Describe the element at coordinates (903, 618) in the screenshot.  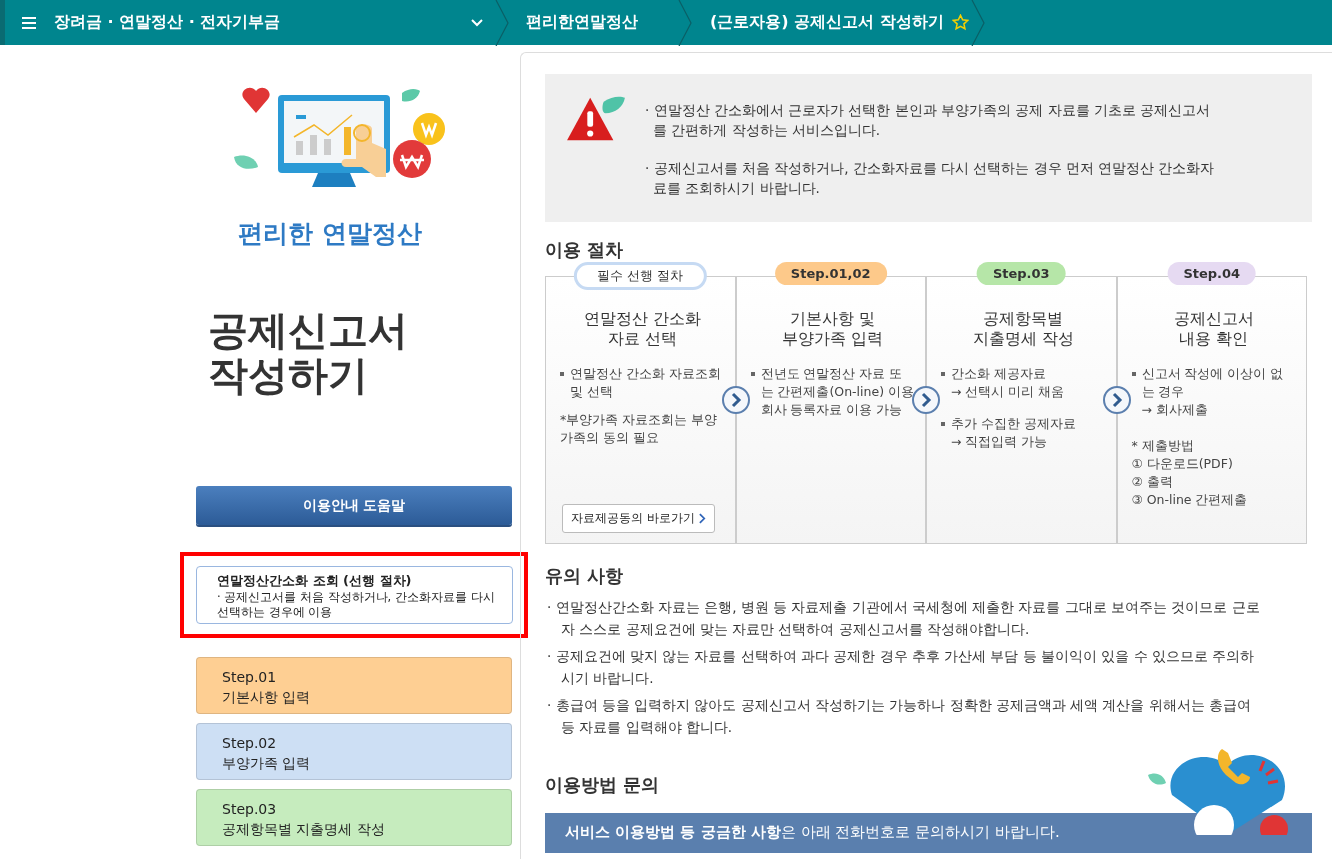
I see `caution-text: · 연말정산간소화 자료는 은행, 병원 등 자료제출 기관에서 국세청에 제출한 자료를 그대로 보여주는 것이므로 근로자 스스로 공제요건에 맞는 자료만 선택하여 공제신고서를 작성해야합니다.` at that location.